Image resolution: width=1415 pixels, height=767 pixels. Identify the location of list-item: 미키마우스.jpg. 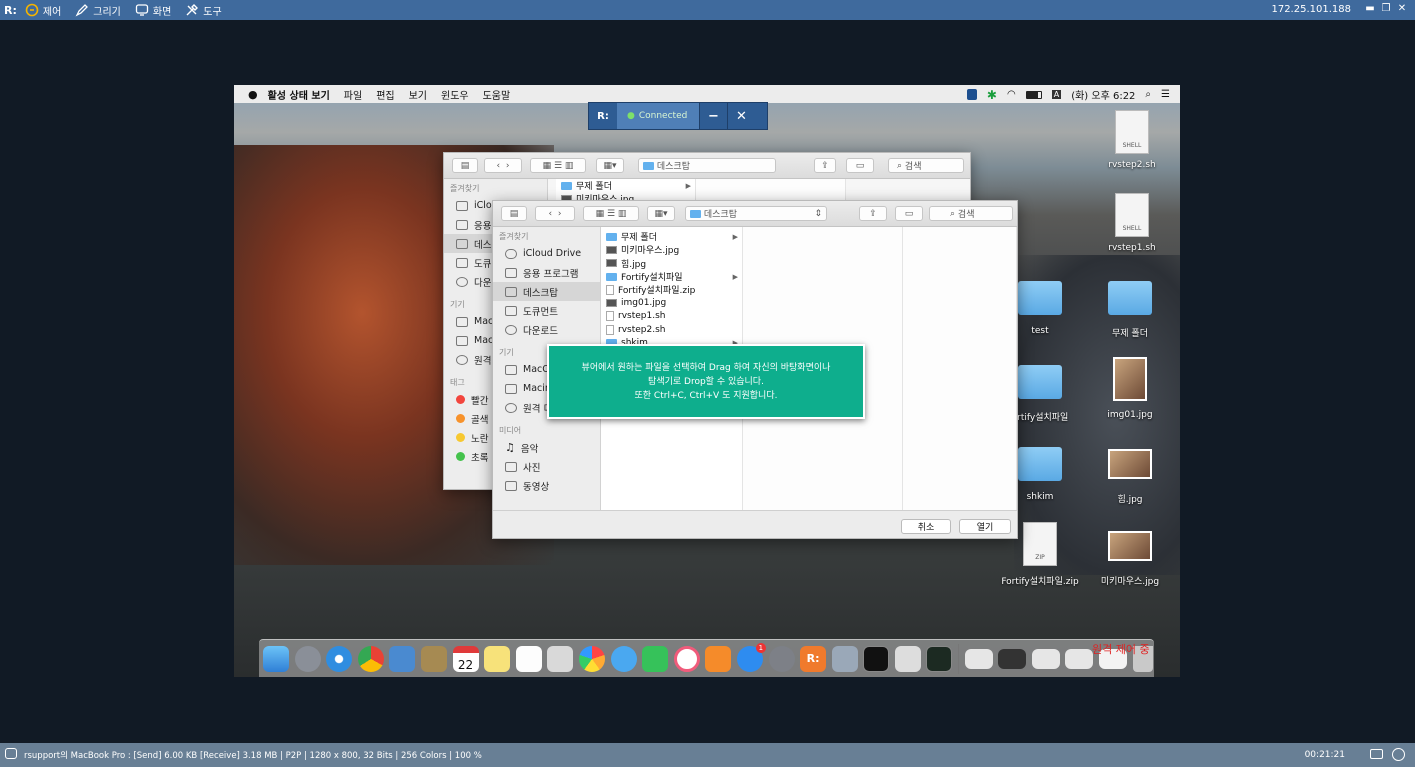
(671, 249).